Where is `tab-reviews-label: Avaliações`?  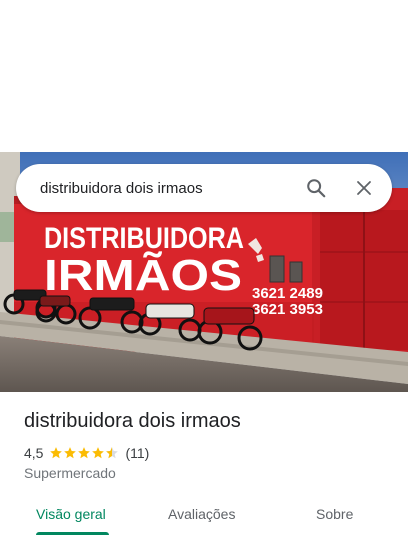
tab-reviews-label: Avaliações is located at coordinates (202, 514).